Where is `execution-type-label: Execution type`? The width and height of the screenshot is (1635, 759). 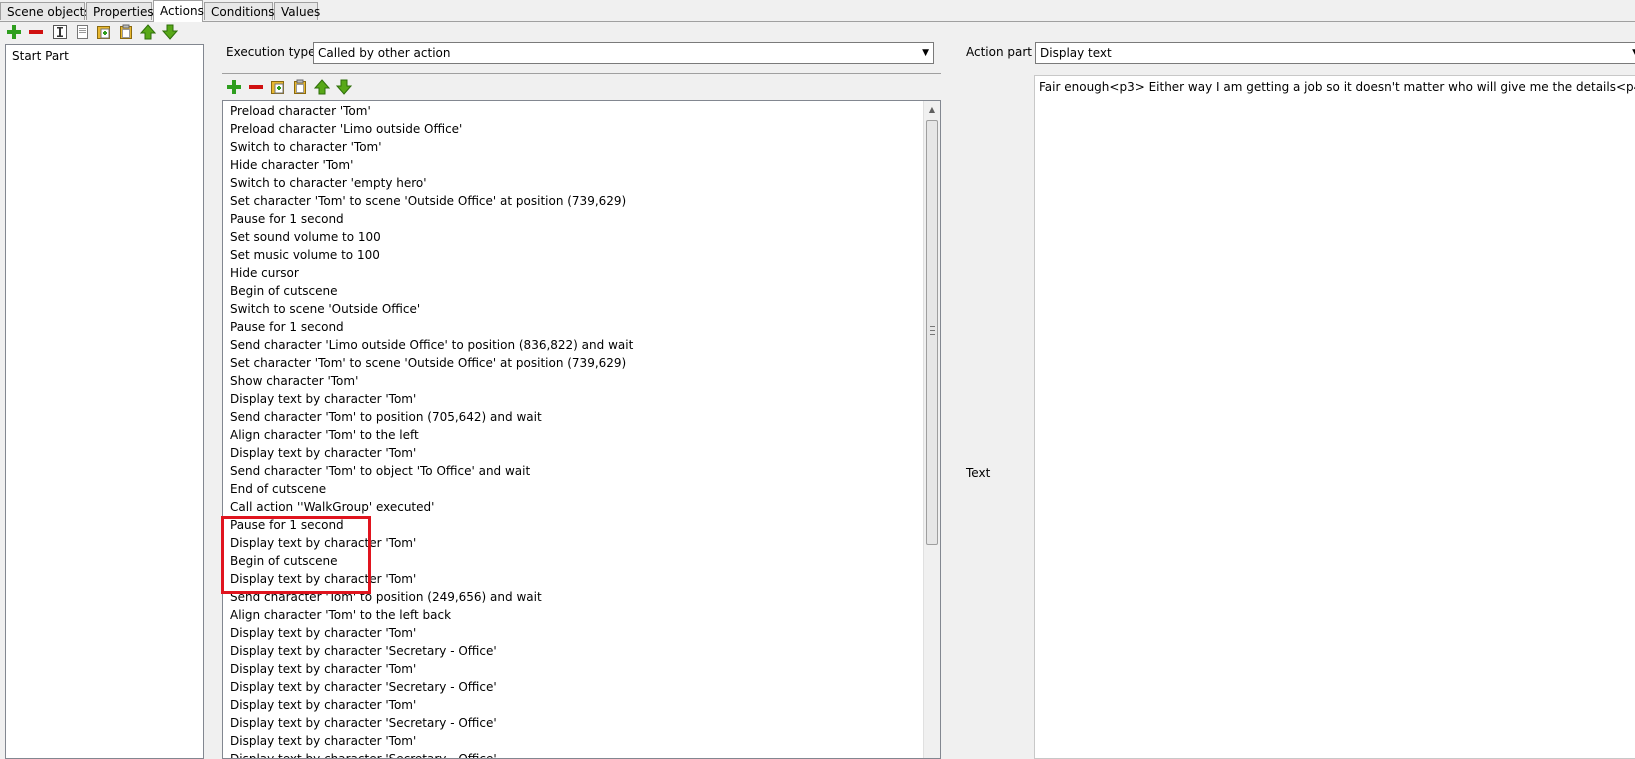
execution-type-label: Execution type is located at coordinates (271, 52).